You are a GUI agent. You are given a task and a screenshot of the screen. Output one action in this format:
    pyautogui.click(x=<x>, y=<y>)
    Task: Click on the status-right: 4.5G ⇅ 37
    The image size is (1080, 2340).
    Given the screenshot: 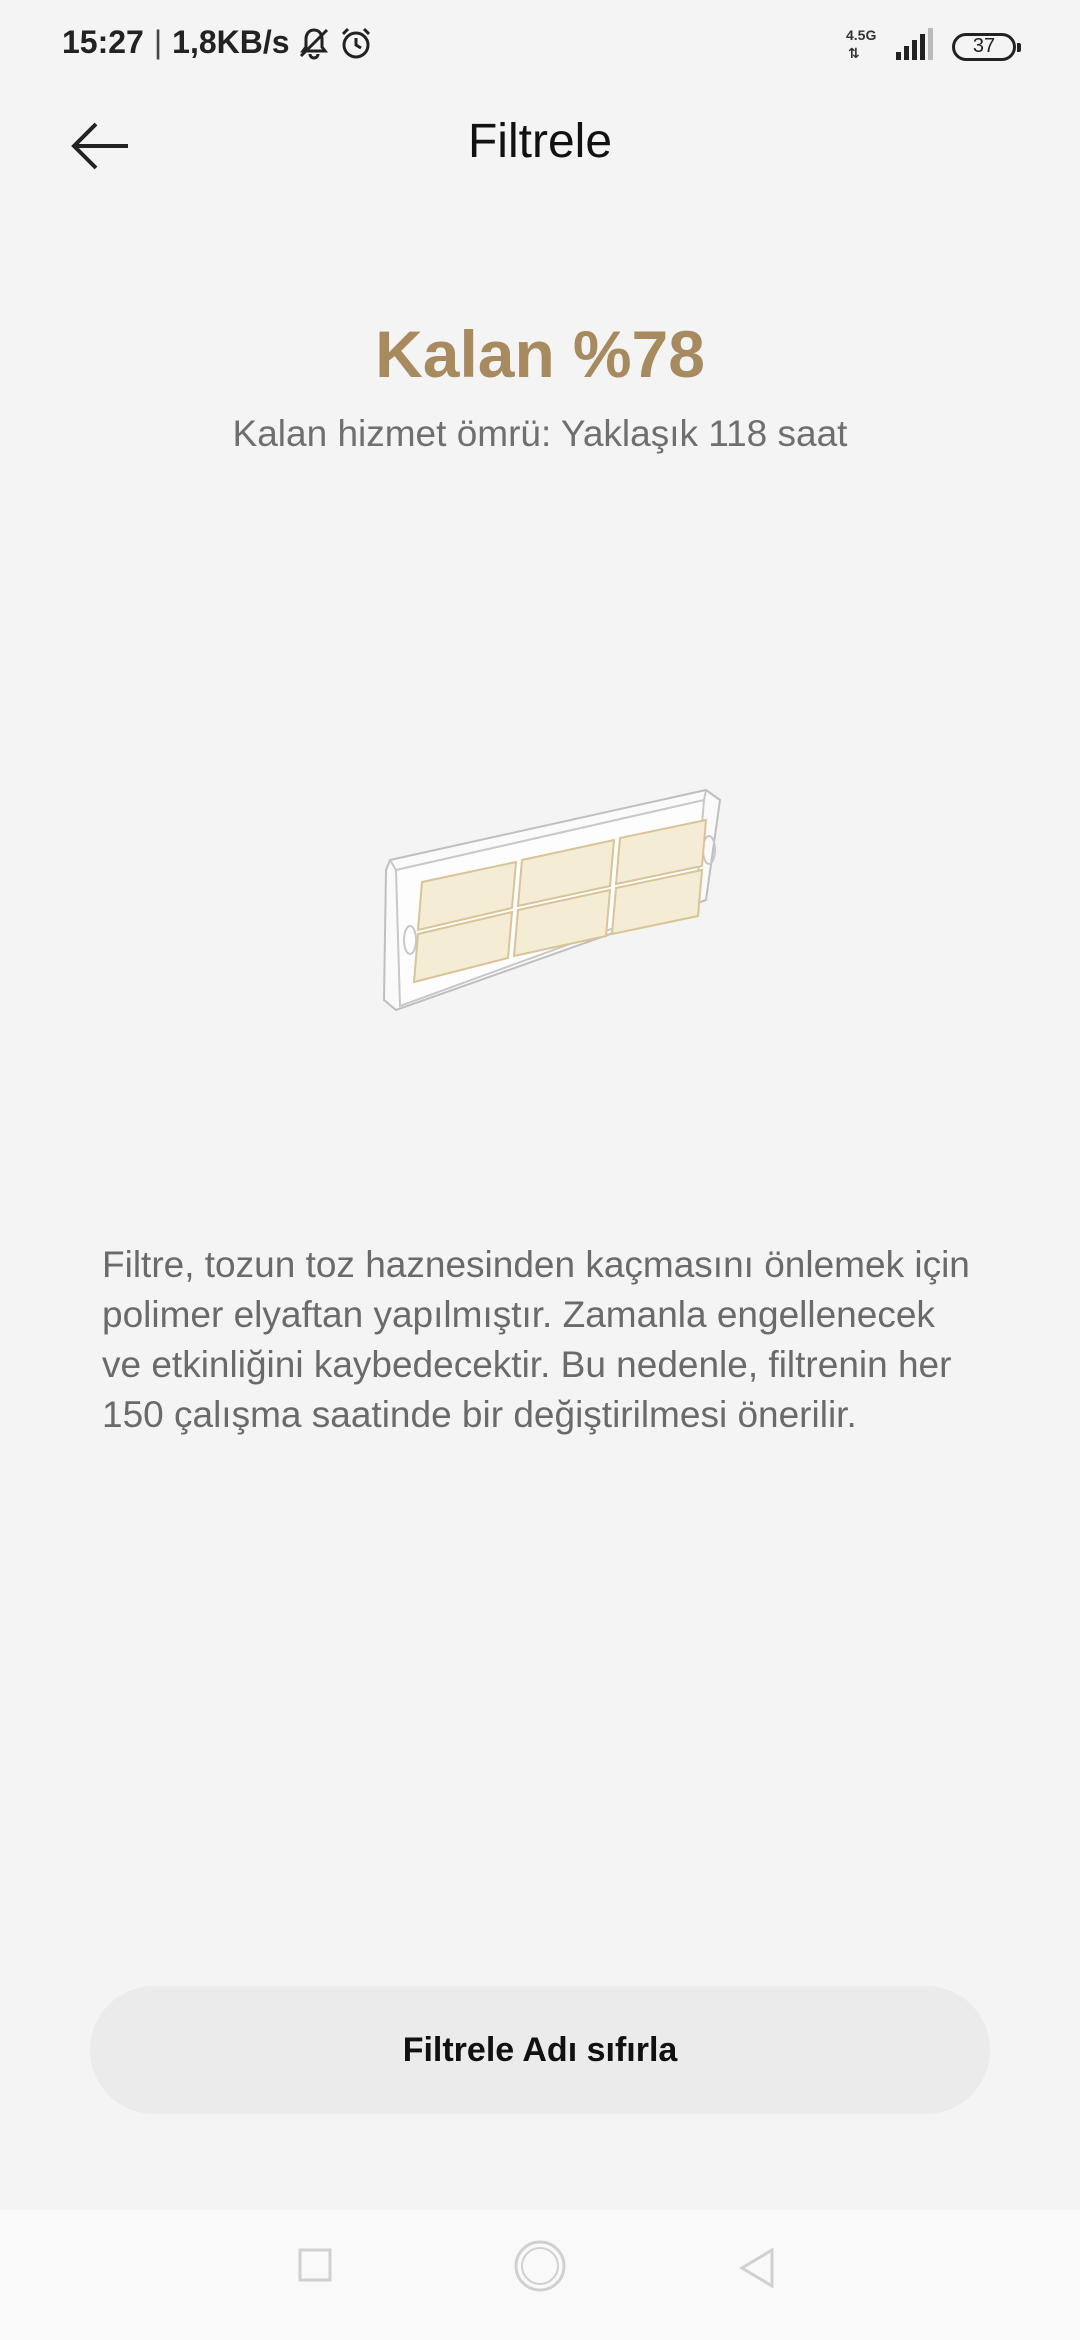 What is the action you would take?
    pyautogui.click(x=933, y=45)
    